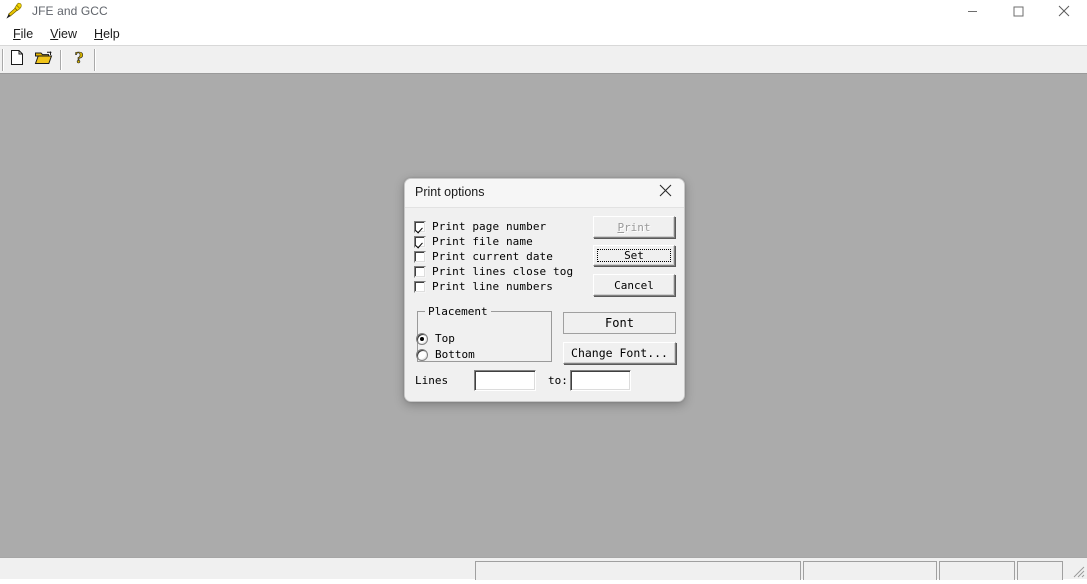 The height and width of the screenshot is (584, 1087). Describe the element at coordinates (558, 380) in the screenshot. I see `lines-to-label: to:` at that location.